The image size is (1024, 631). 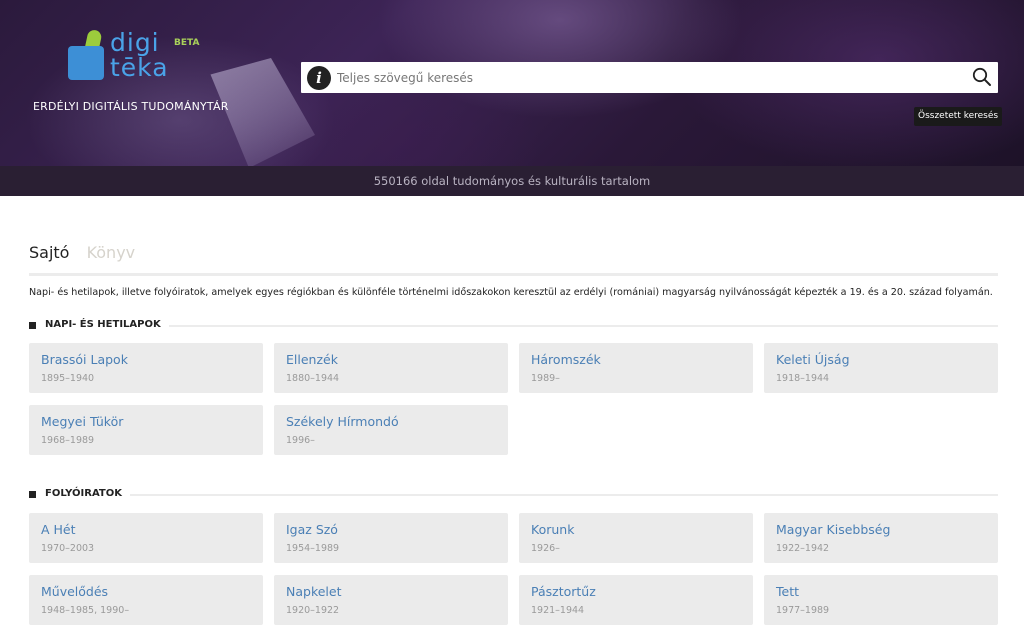 I want to click on digiteka-logo: digi tēka BETA, so click(x=133, y=58).